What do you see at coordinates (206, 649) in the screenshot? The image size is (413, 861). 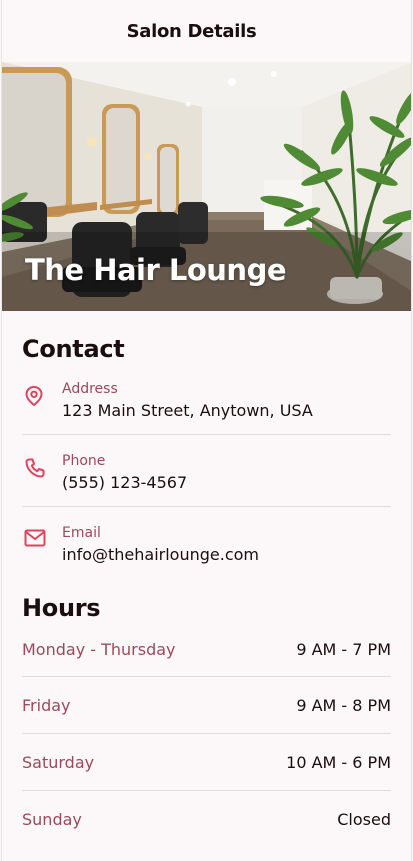 I see `hours-row: Monday - Thursday 9 AM - 7 PM` at bounding box center [206, 649].